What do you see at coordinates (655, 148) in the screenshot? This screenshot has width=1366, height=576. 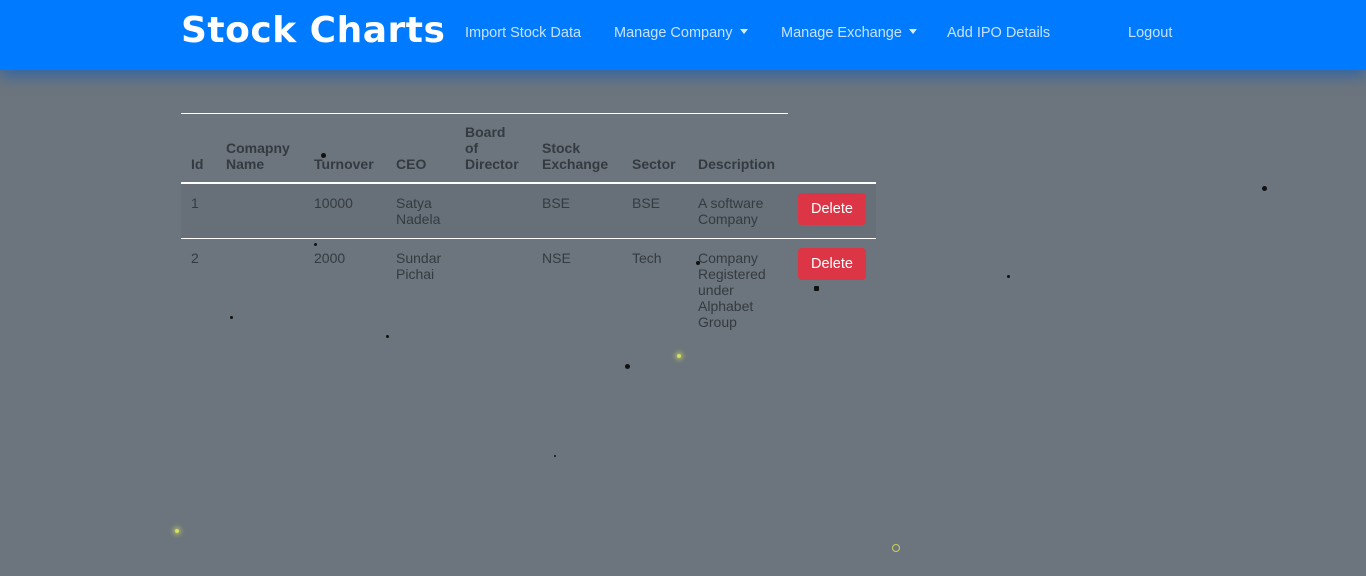 I see `col-header-sector: Sector` at bounding box center [655, 148].